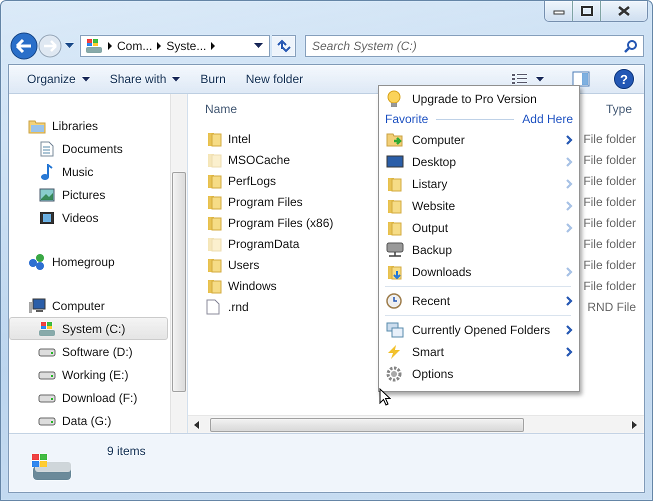 This screenshot has height=501, width=653. I want to click on file-name: MSOCache, so click(259, 159).